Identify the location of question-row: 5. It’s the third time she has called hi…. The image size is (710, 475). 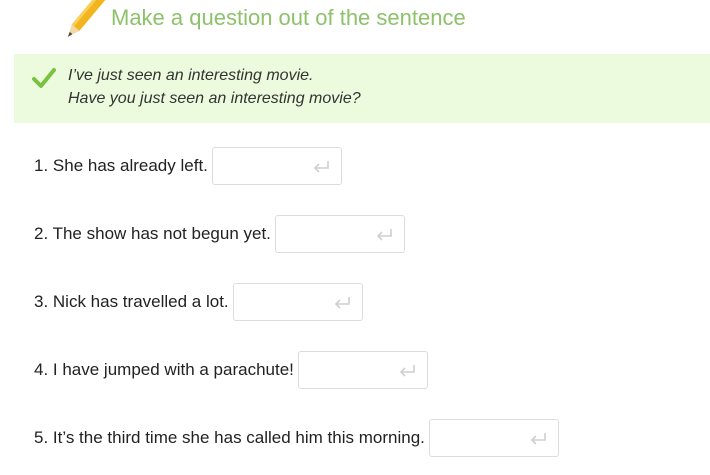
(296, 438).